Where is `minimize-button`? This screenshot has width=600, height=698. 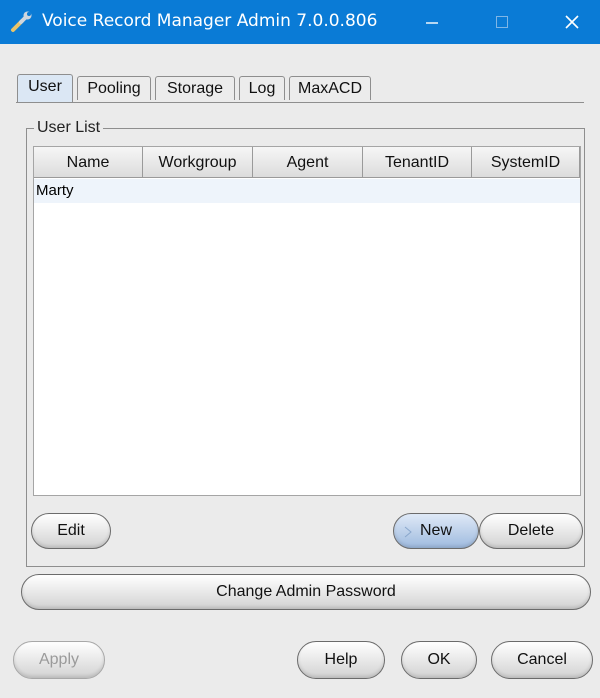
minimize-button is located at coordinates (432, 22).